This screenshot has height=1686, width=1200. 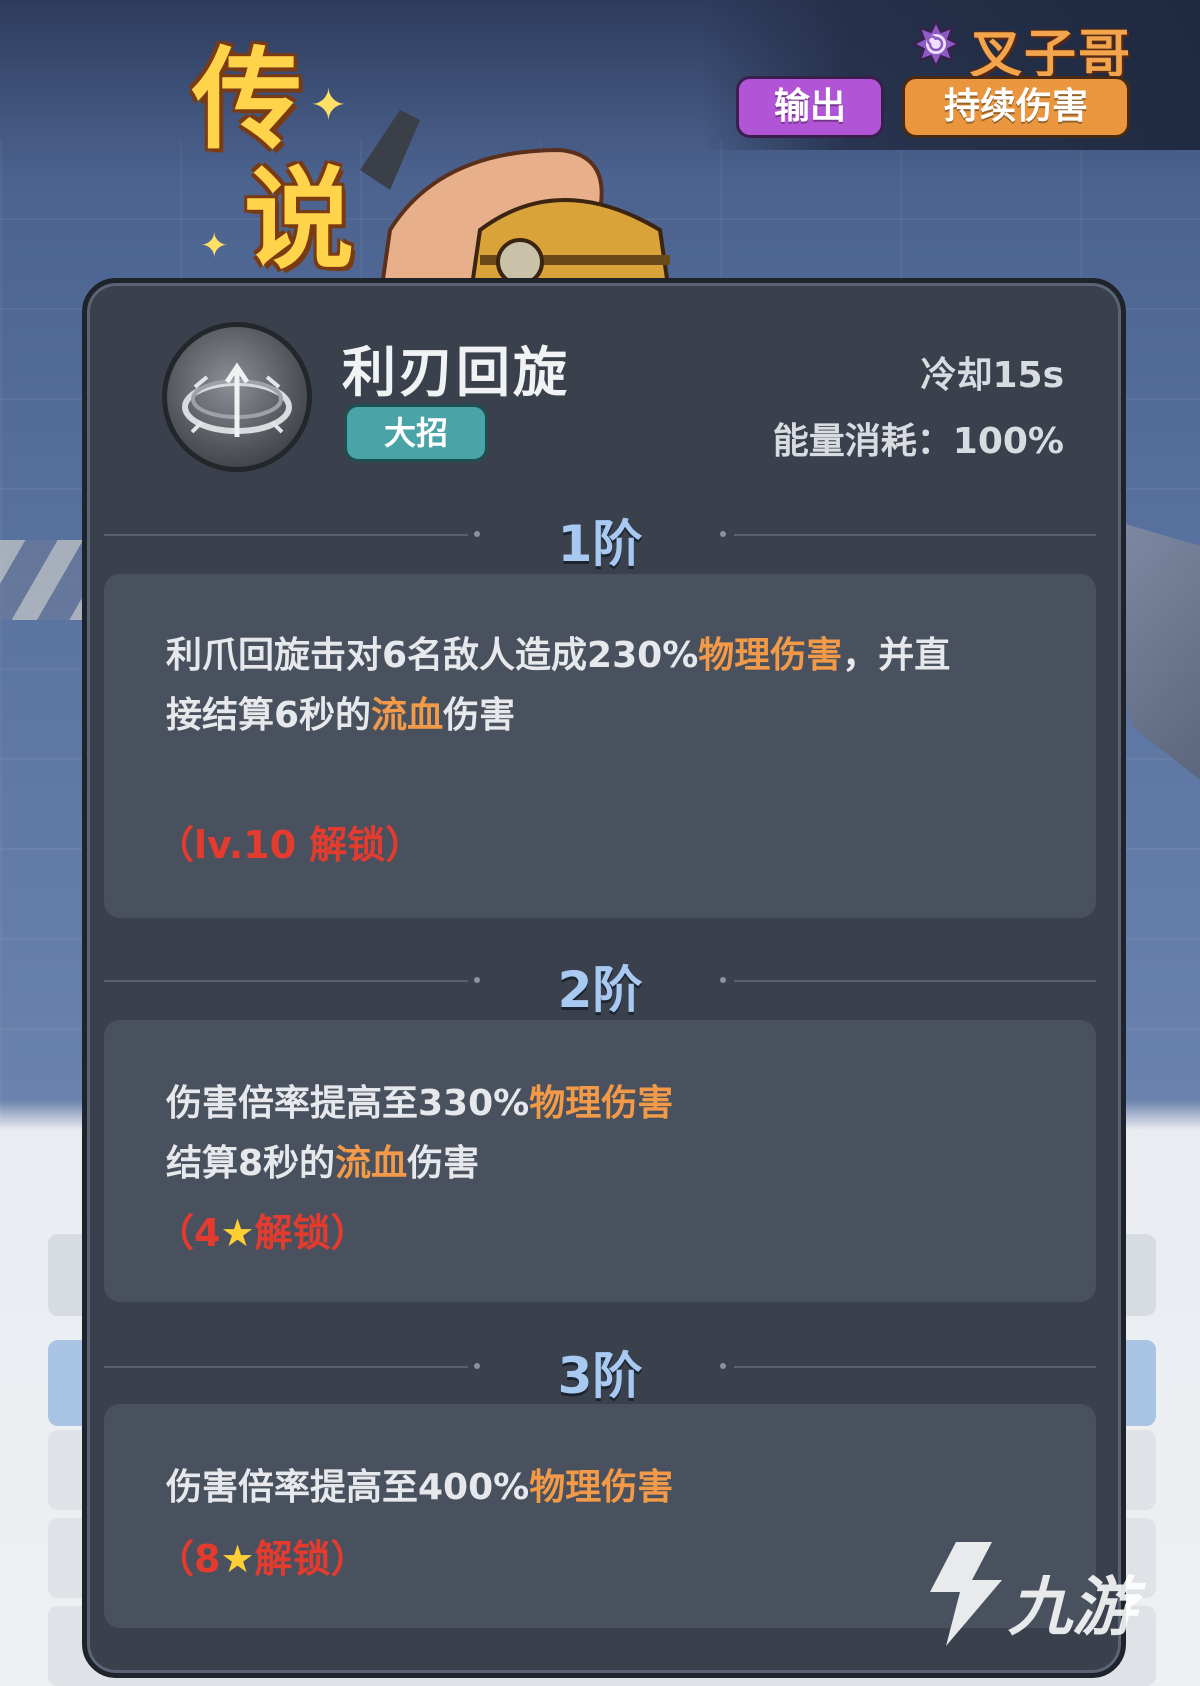 I want to click on description-line: 结算8秒的流血伤害, so click(x=591, y=1164).